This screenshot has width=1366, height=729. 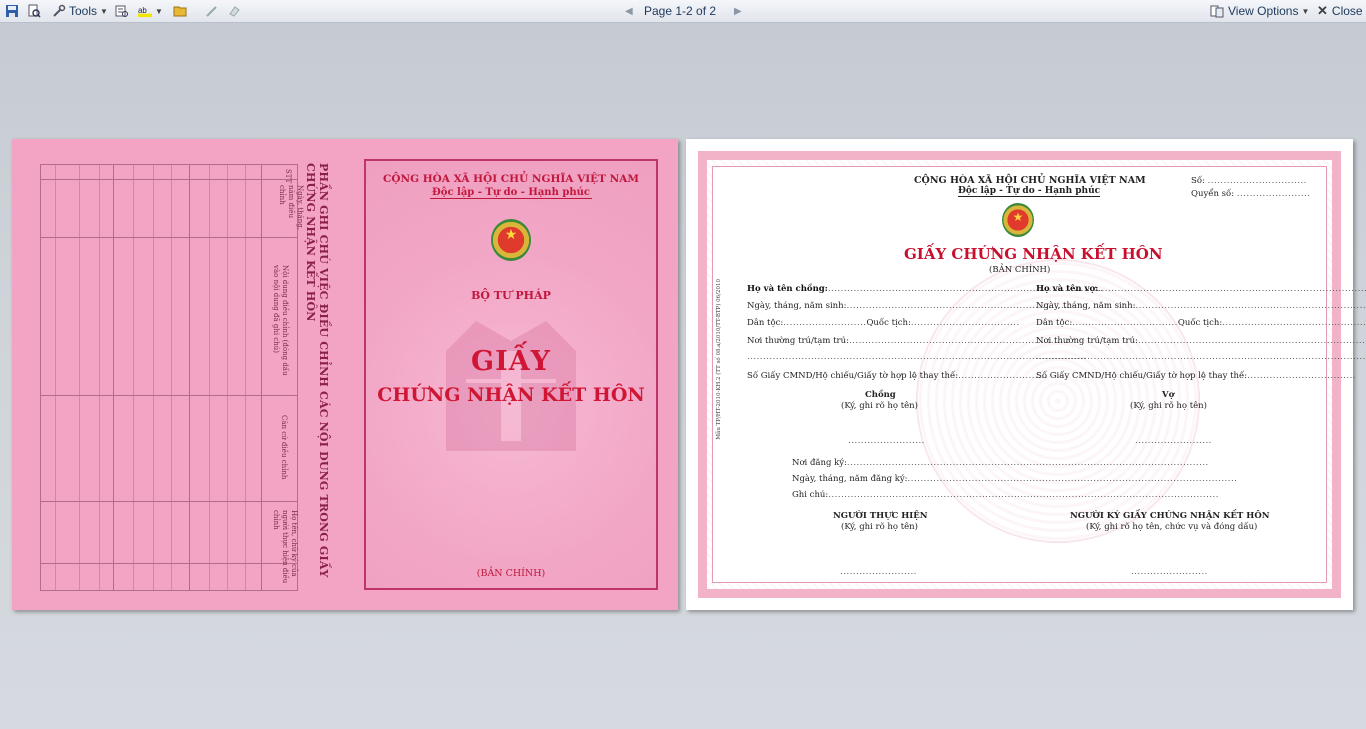 What do you see at coordinates (1168, 406) in the screenshot?
I see `wife-sign-note: (Ký, ghi rõ họ tên)` at bounding box center [1168, 406].